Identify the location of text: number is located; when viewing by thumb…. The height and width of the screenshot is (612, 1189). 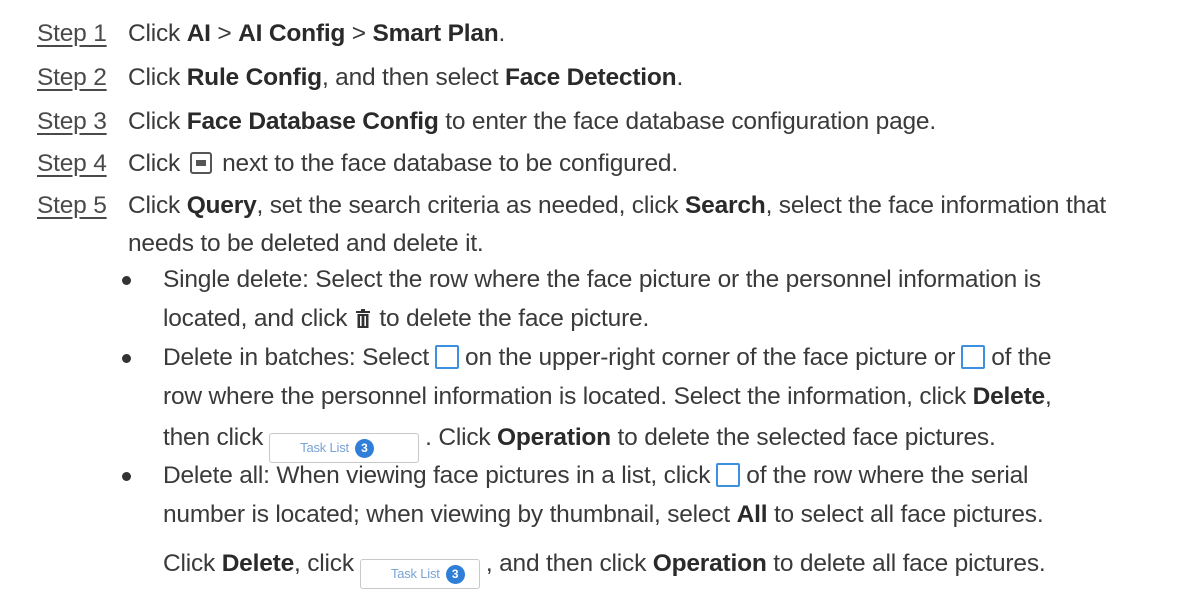
(450, 514).